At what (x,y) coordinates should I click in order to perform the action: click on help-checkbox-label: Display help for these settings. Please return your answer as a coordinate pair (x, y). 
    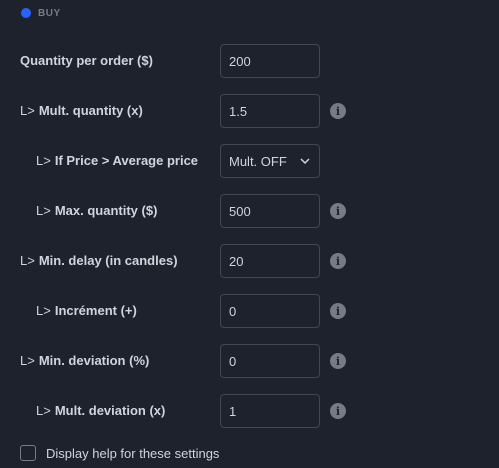
    Looking at the image, I should click on (132, 453).